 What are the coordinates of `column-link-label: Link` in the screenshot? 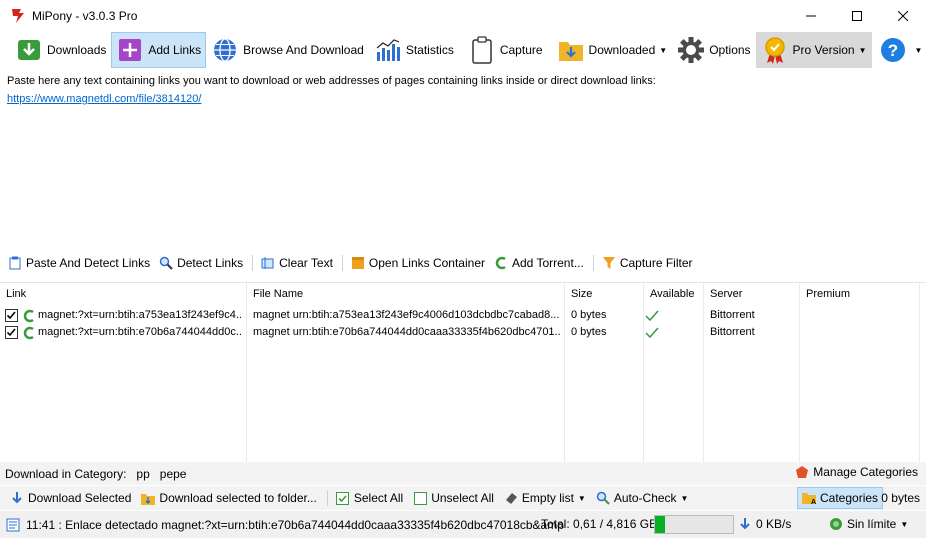 It's located at (16, 294).